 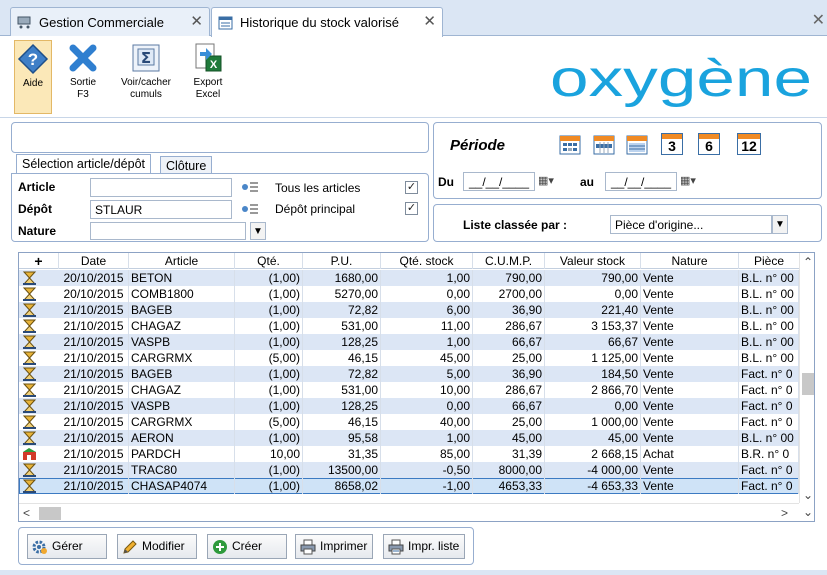 What do you see at coordinates (182, 390) in the screenshot?
I see `cell-article: CHAGAZ` at bounding box center [182, 390].